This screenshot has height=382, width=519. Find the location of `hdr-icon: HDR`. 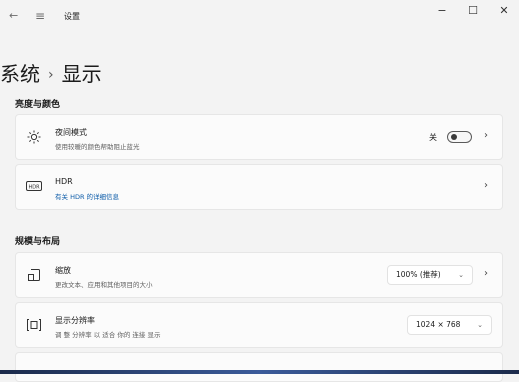

hdr-icon: HDR is located at coordinates (34, 188).